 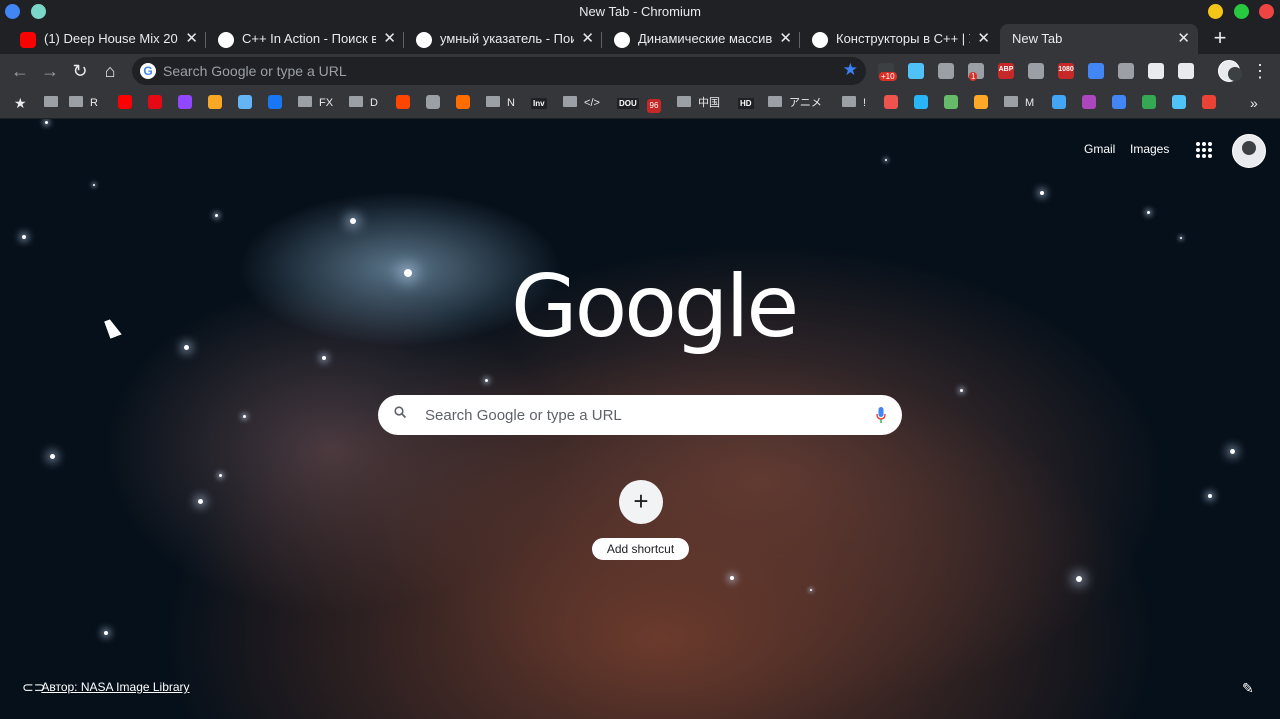 What do you see at coordinates (1126, 71) in the screenshot?
I see `glasses-icon` at bounding box center [1126, 71].